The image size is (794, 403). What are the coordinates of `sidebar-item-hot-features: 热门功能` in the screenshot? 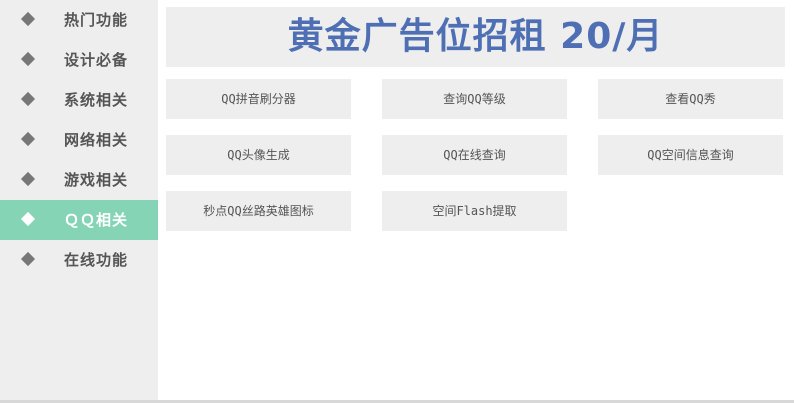 It's located at (79, 20).